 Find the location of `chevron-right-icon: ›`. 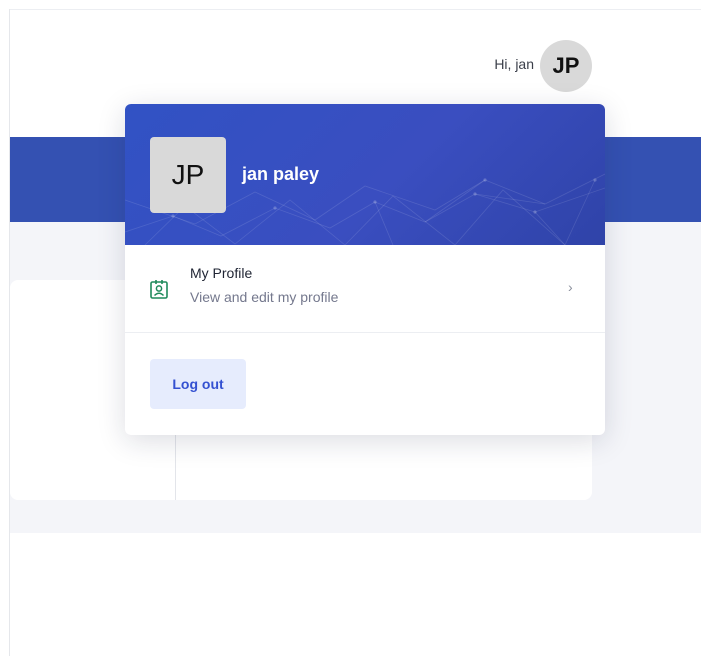

chevron-right-icon: › is located at coordinates (570, 287).